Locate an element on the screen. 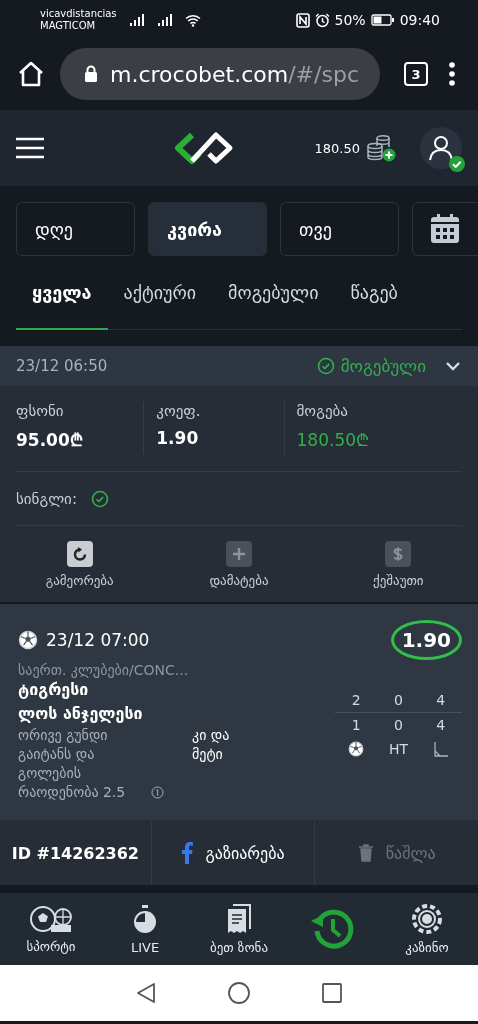  score-cell-text: 2 is located at coordinates (356, 700).